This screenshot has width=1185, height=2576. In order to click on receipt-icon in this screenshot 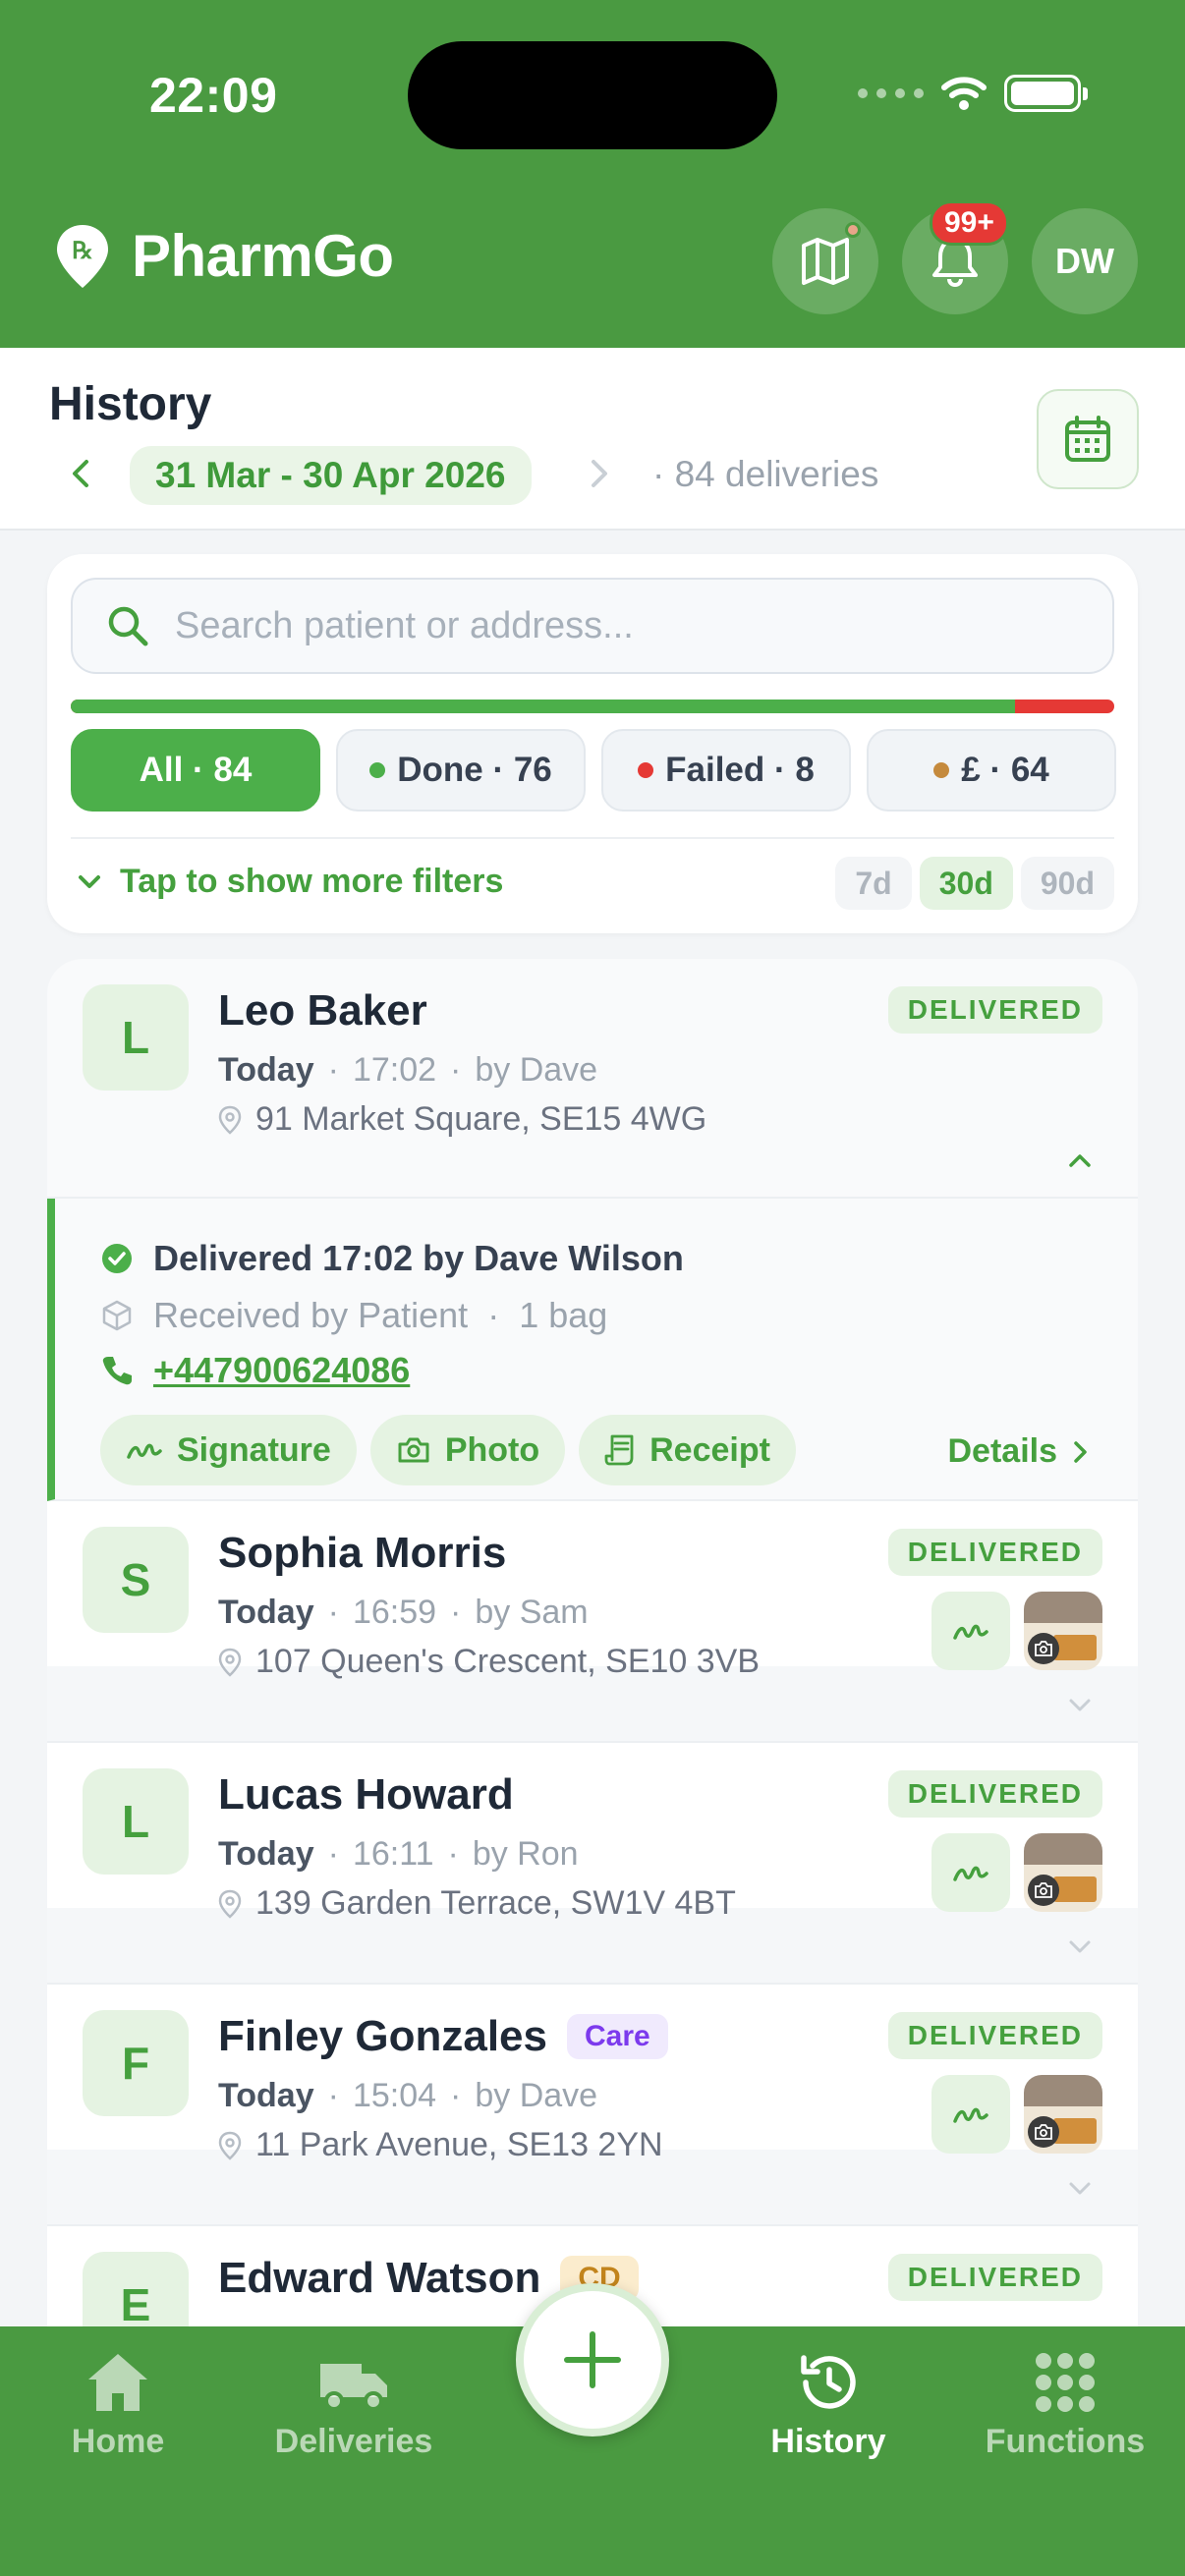, I will do `click(619, 1450)`.